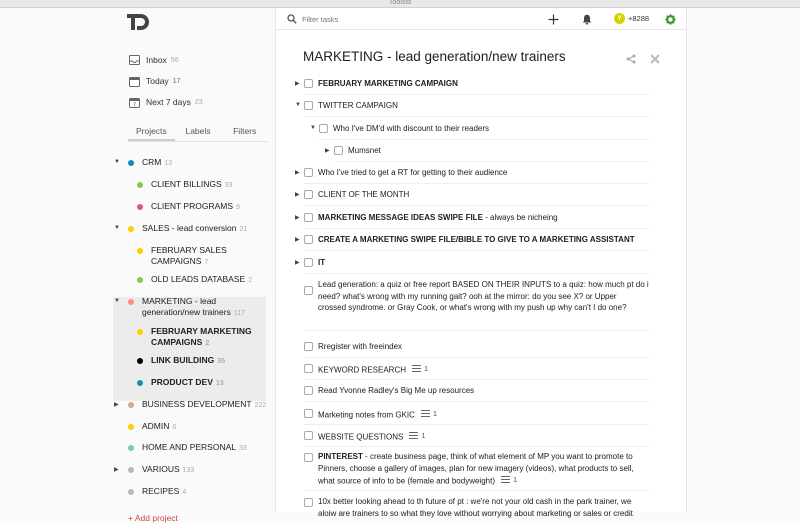 The width and height of the screenshot is (800, 523). I want to click on karma-badge-icon: Y, so click(619, 18).